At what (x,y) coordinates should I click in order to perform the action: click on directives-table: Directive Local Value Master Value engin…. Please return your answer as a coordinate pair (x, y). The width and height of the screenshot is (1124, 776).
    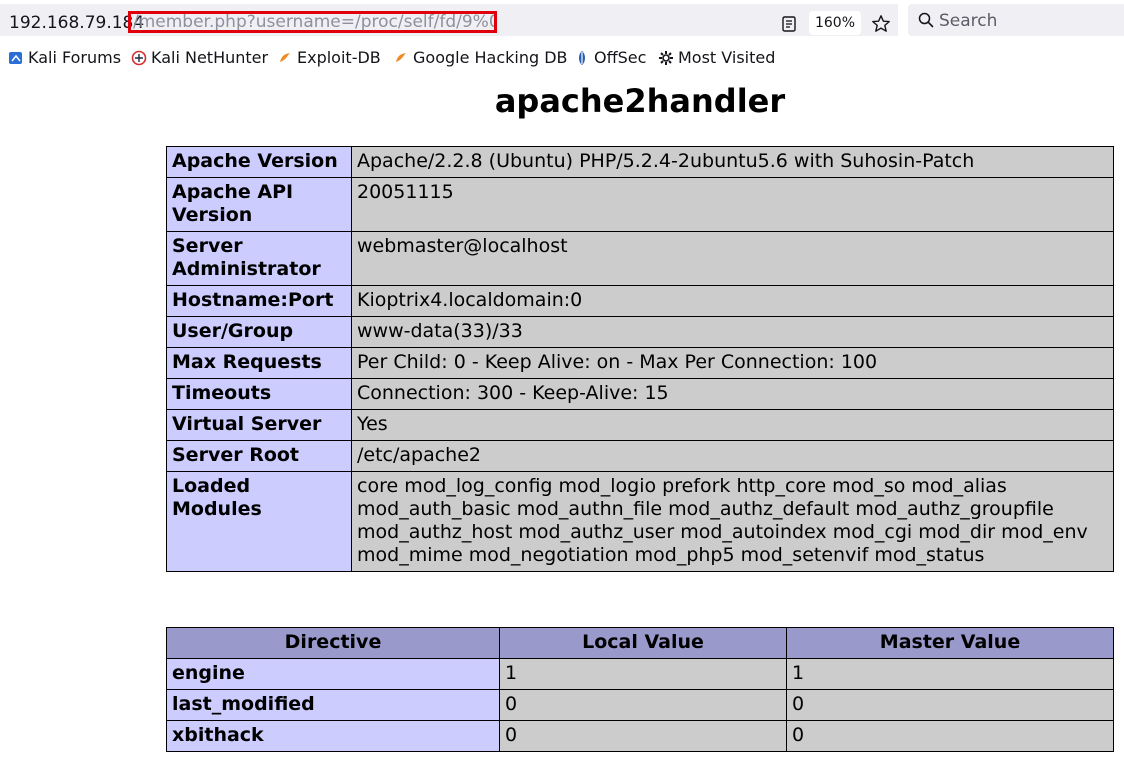
    Looking at the image, I should click on (640, 689).